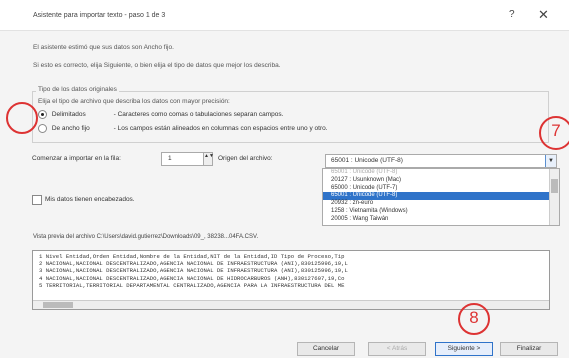 This screenshot has width=569, height=358. What do you see at coordinates (42, 128) in the screenshot?
I see `radio-fixed-width-indicator` at bounding box center [42, 128].